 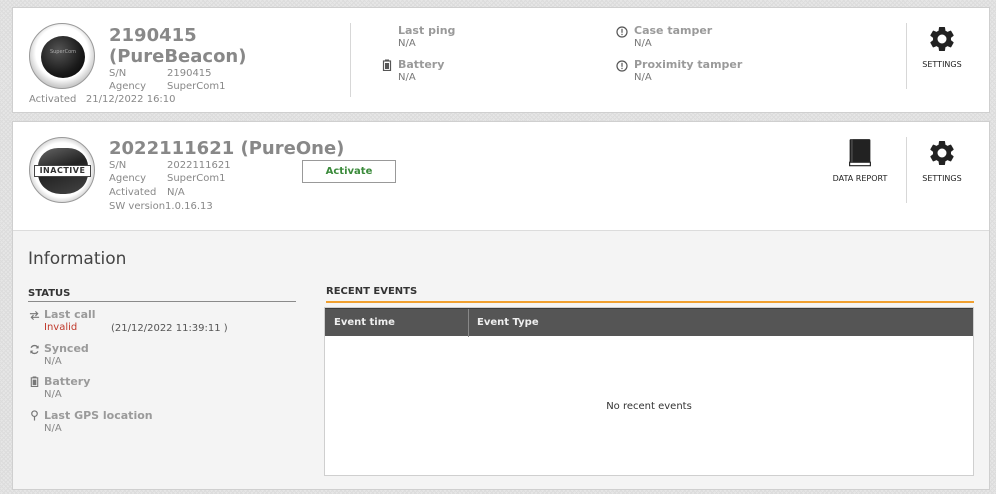 I want to click on data-report-label: DATA REPORT, so click(x=860, y=178).